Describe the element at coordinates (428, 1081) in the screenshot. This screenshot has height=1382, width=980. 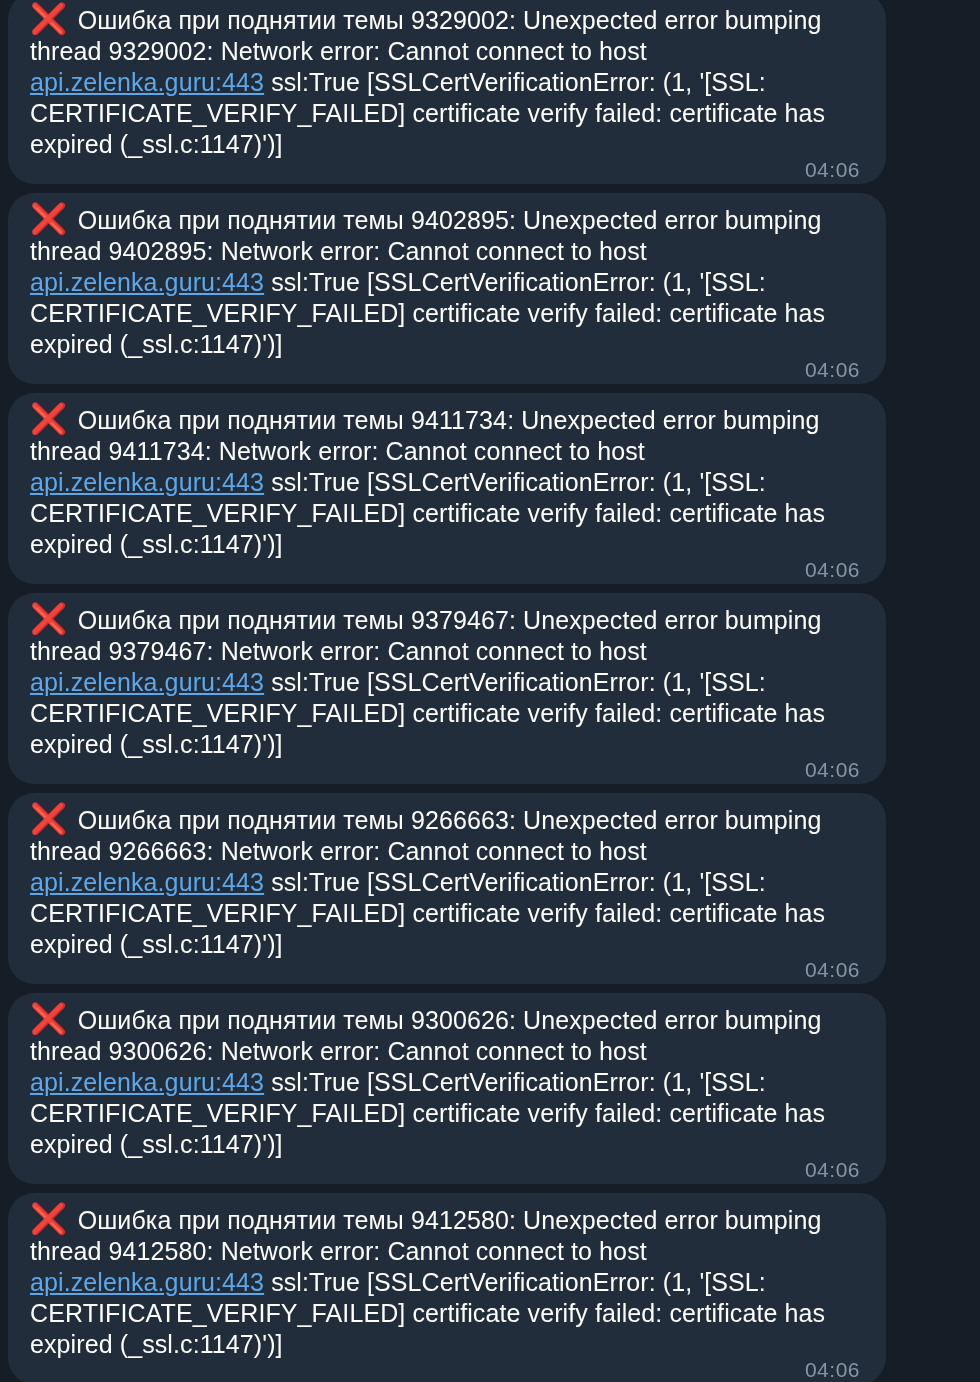
I see `message-text: ❌ Ошибка при поднятии темы 9300626: Unexpected error bumping thread 9300626: Network error: Cannot connect to host api.zelenka.guru:443 ssl:True [SSLCertVerificationError: (1, '[SSL: CERTIFICATE_VERIFY_FAILED] certificate verify failed: certificate has expired (_ssl.c:1147)')]` at that location.